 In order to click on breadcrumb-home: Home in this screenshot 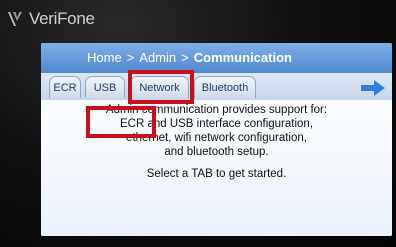, I will do `click(104, 57)`.